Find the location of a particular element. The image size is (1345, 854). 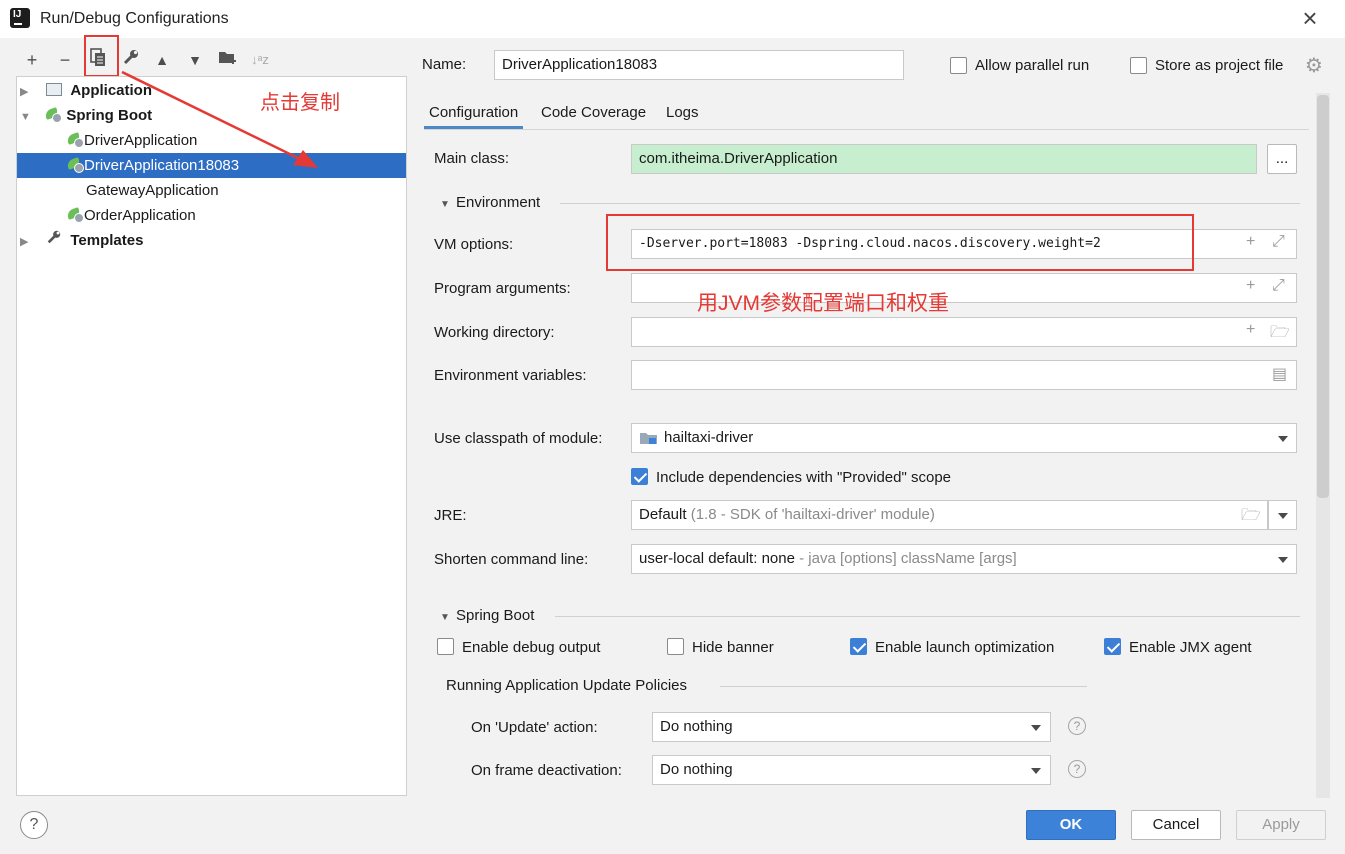

jmx-agent-checkbox is located at coordinates (1112, 646).